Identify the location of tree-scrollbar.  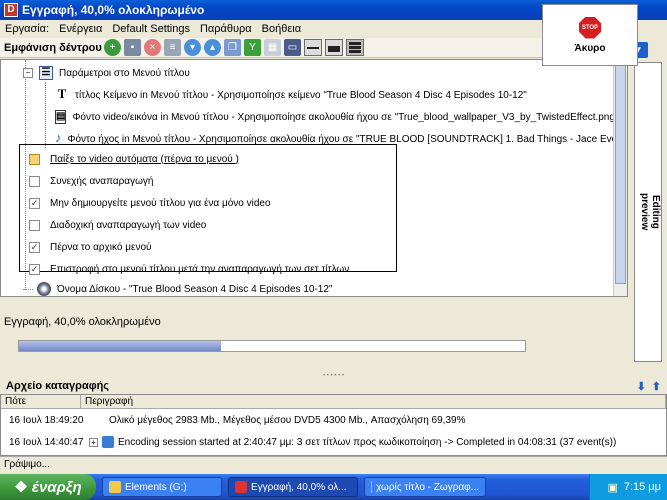
(620, 178).